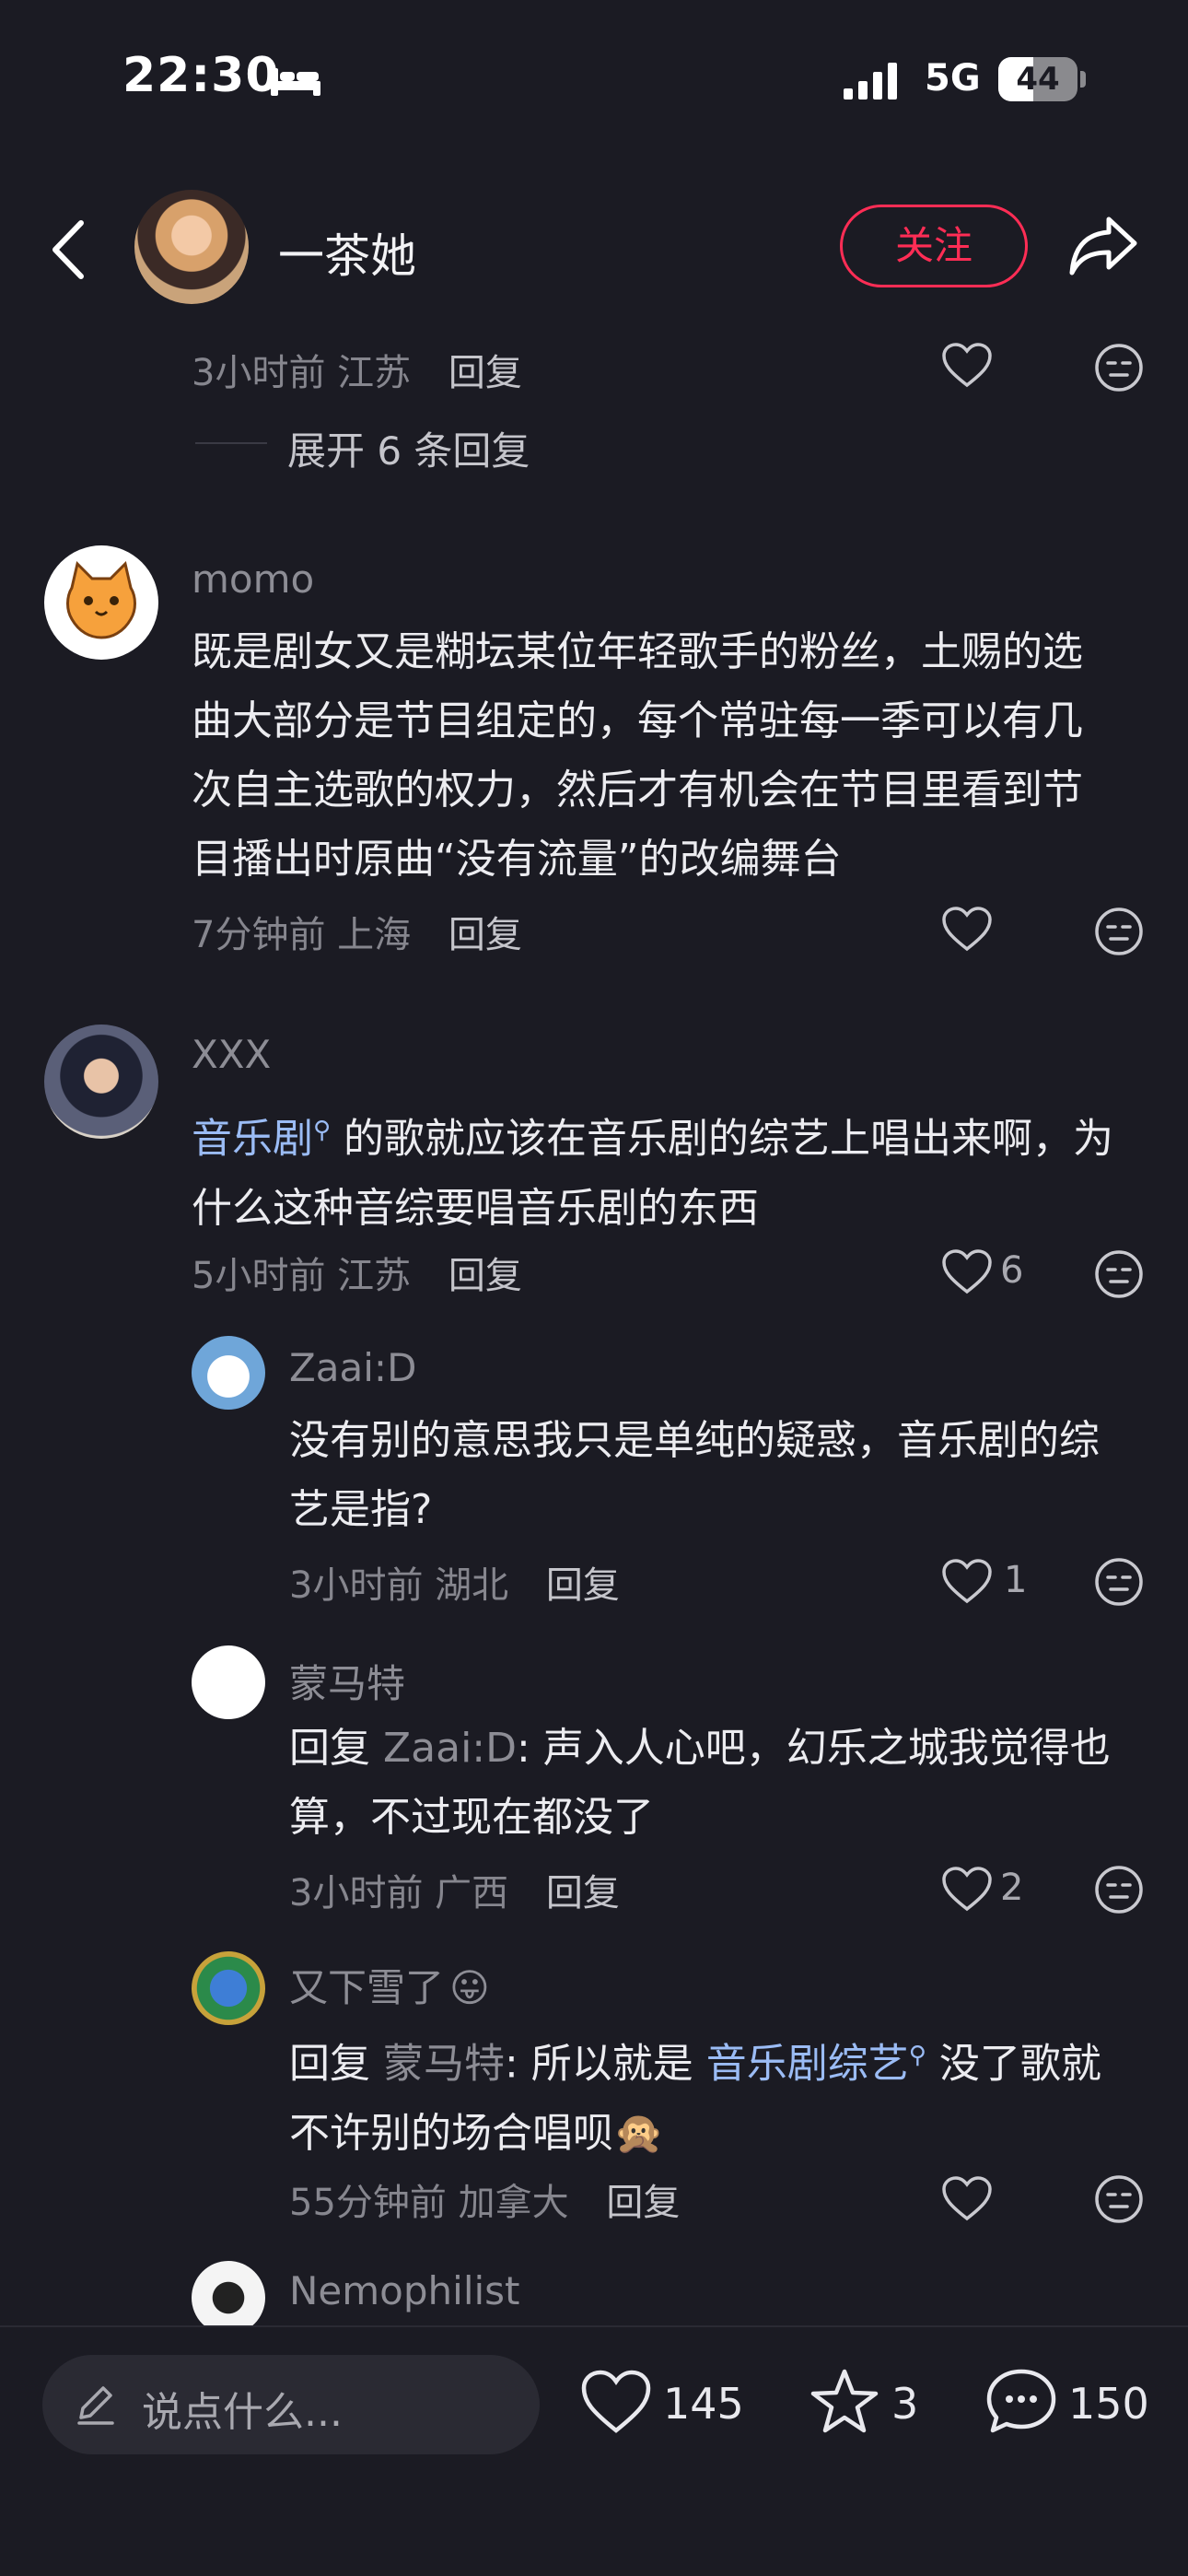 This screenshot has width=1188, height=2576. I want to click on mention-link: 蒙马特, so click(444, 2064).